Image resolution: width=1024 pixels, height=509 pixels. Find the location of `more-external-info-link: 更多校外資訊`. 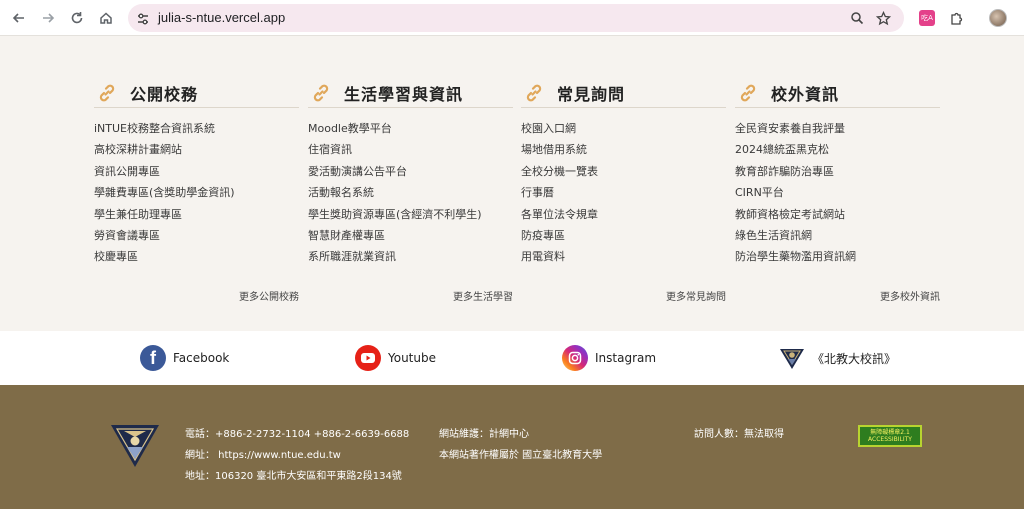

more-external-info-link: 更多校外資訊 is located at coordinates (837, 295).